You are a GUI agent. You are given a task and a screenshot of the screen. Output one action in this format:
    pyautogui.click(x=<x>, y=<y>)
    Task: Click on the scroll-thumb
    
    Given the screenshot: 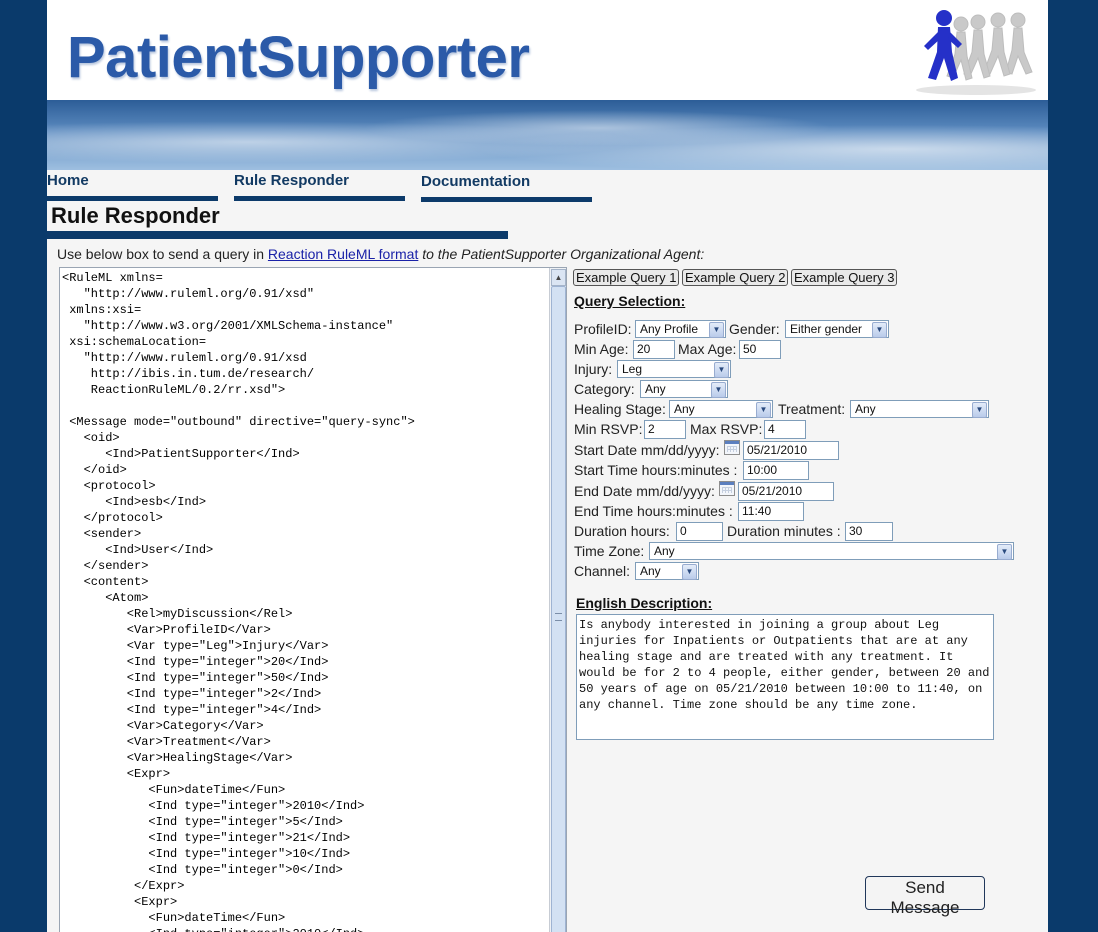 What is the action you would take?
    pyautogui.click(x=558, y=609)
    